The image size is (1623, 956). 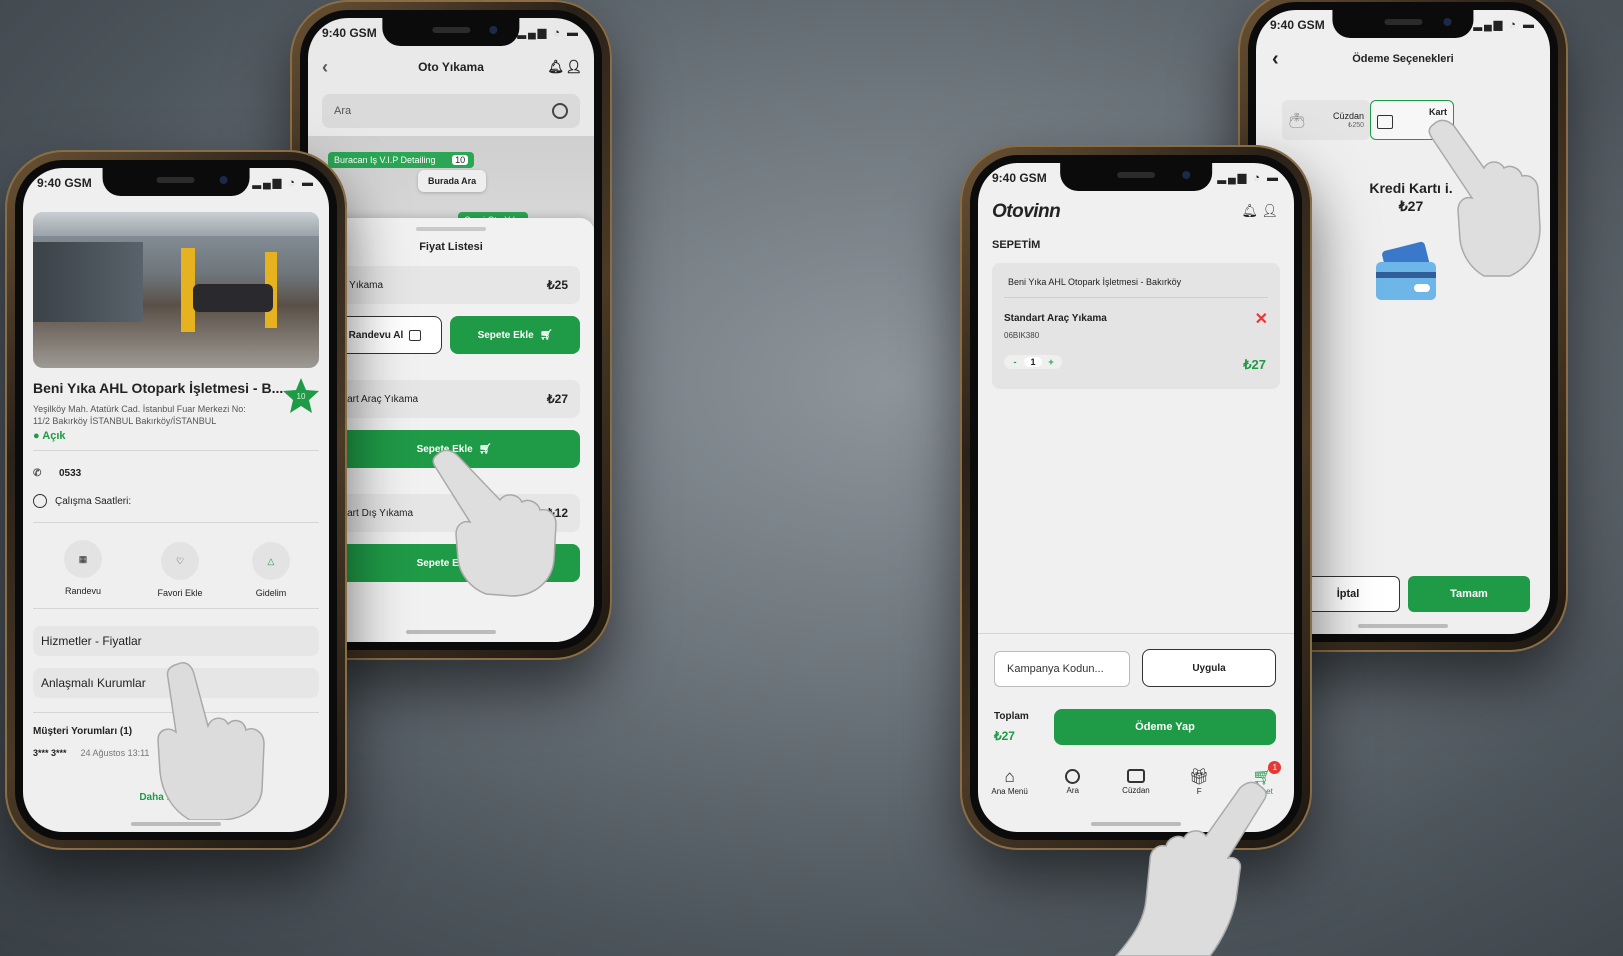 What do you see at coordinates (401, 160) in the screenshot?
I see `map-pin-label: Buracan Iş V.I.P Detailing 10` at bounding box center [401, 160].